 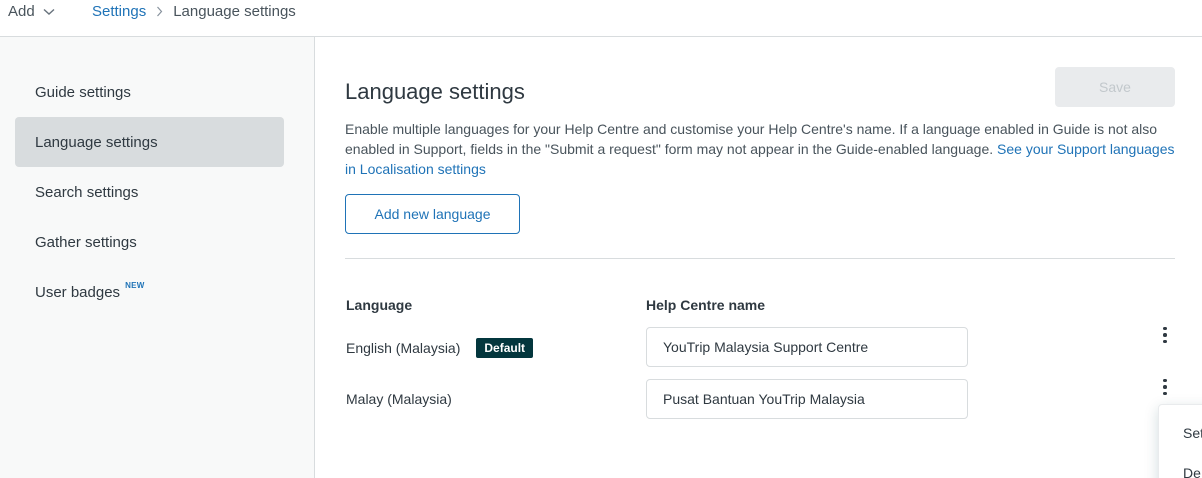 I want to click on add-label: Add, so click(x=21, y=11).